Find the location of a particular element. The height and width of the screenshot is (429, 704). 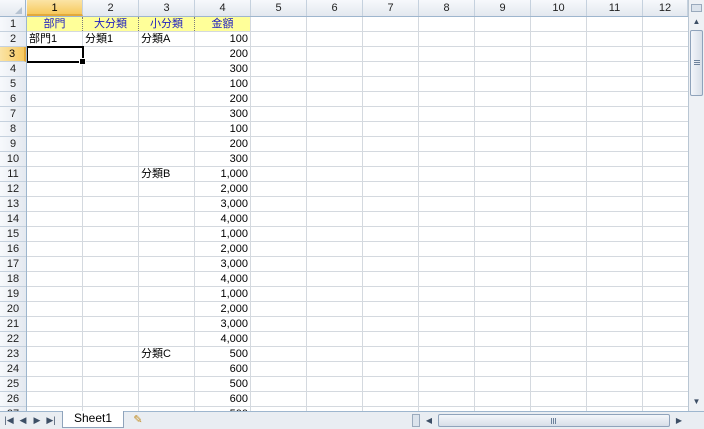

active-cell-cursor is located at coordinates (55, 54).